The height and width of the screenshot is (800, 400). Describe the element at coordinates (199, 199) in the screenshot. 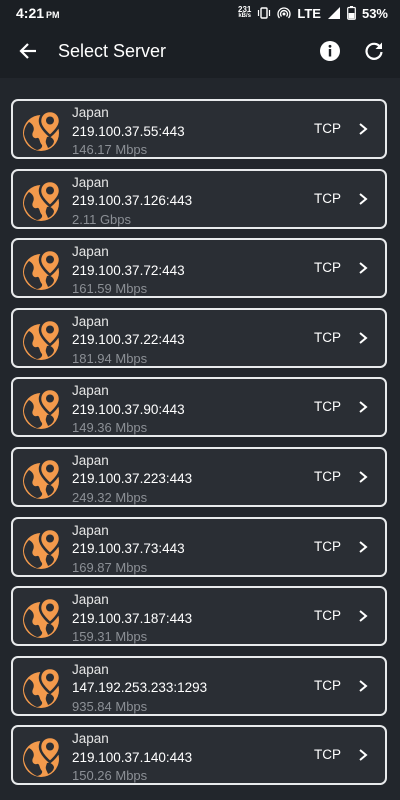

I see `server-item: Japan 219.100.37.126:443 2.11 Gbps TCP` at that location.